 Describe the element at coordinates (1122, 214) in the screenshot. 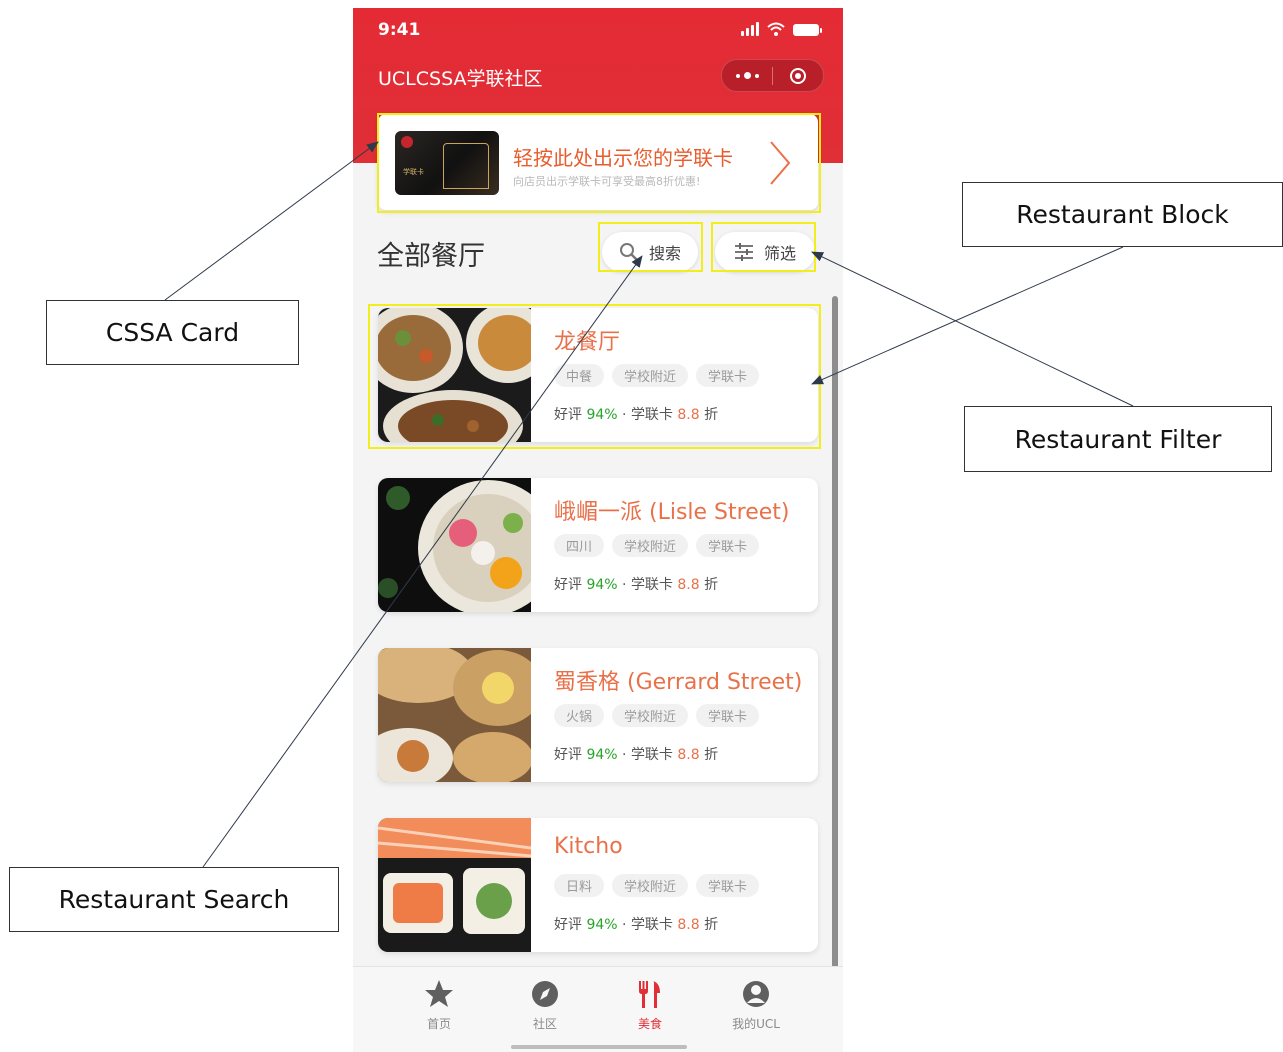

I see `annotation-restaurant-block: Restaurant Block` at that location.